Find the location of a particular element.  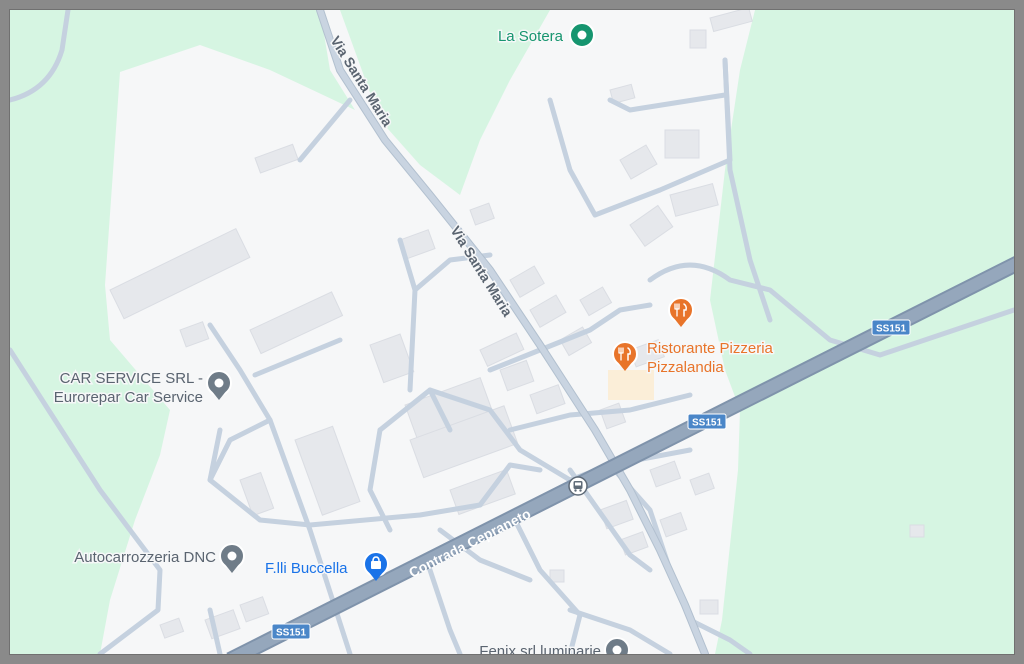

poi-fenix-label: Fenix srl luminarie is located at coordinates (540, 648).